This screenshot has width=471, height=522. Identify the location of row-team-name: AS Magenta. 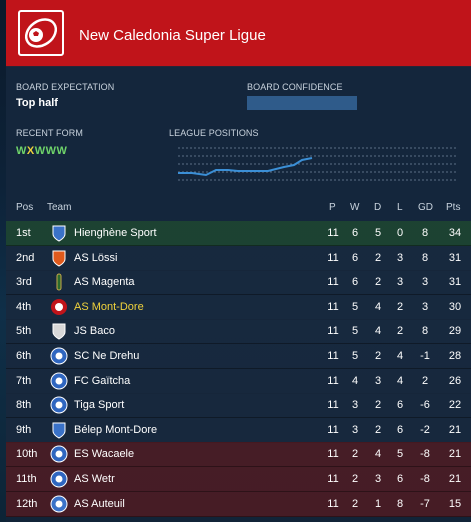
(104, 282).